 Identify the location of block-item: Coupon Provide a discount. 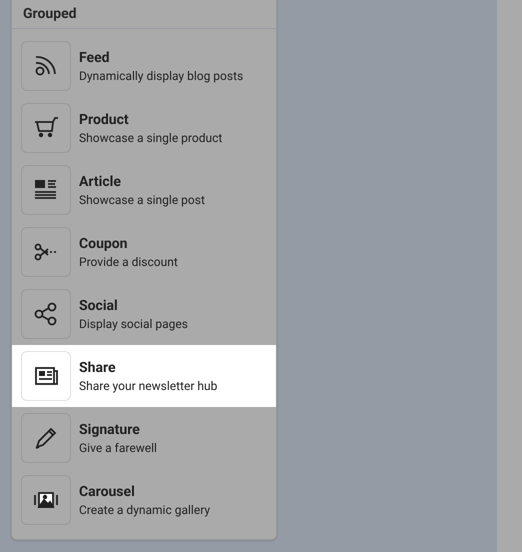
(144, 252).